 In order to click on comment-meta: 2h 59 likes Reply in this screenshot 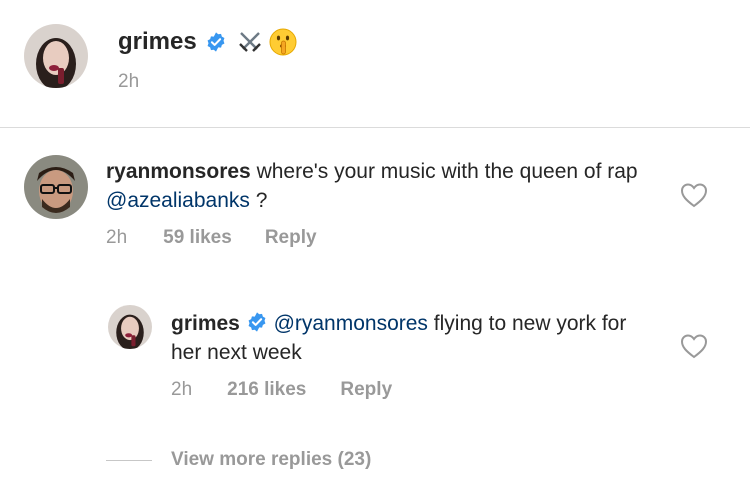, I will do `click(211, 238)`.